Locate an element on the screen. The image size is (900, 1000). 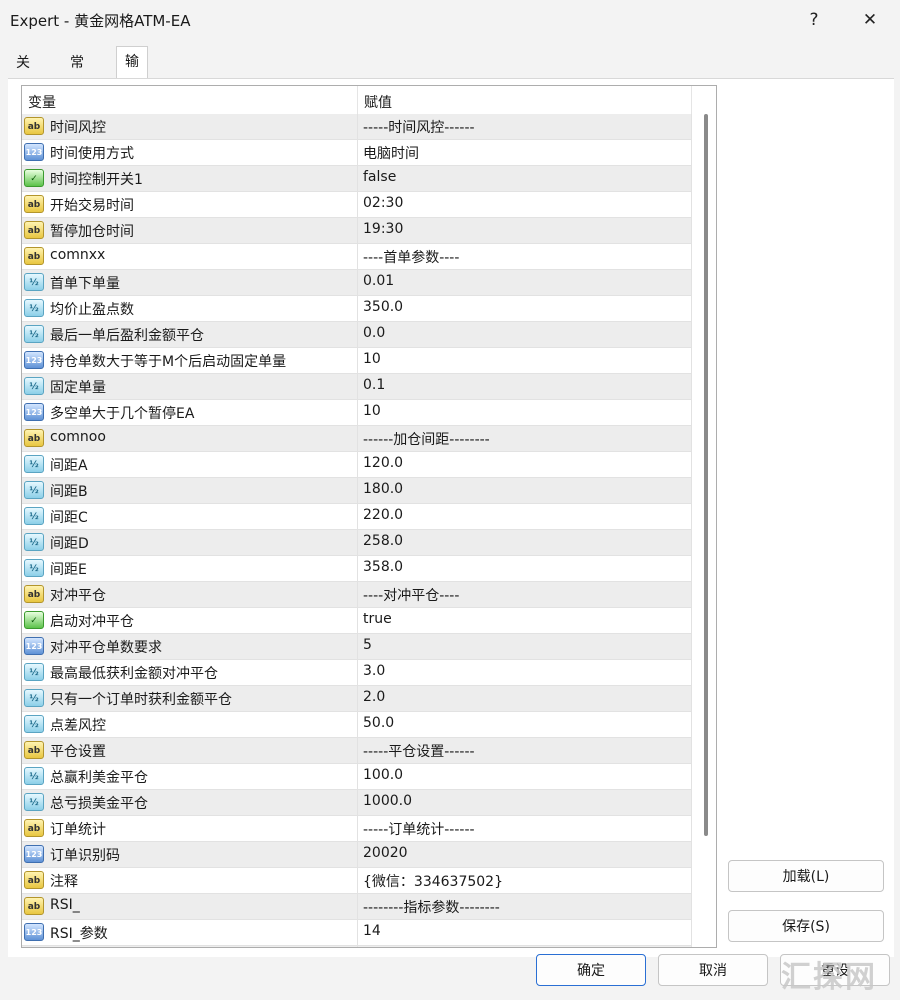
table-row: ½ 间距B 180.0 is located at coordinates (357, 491).